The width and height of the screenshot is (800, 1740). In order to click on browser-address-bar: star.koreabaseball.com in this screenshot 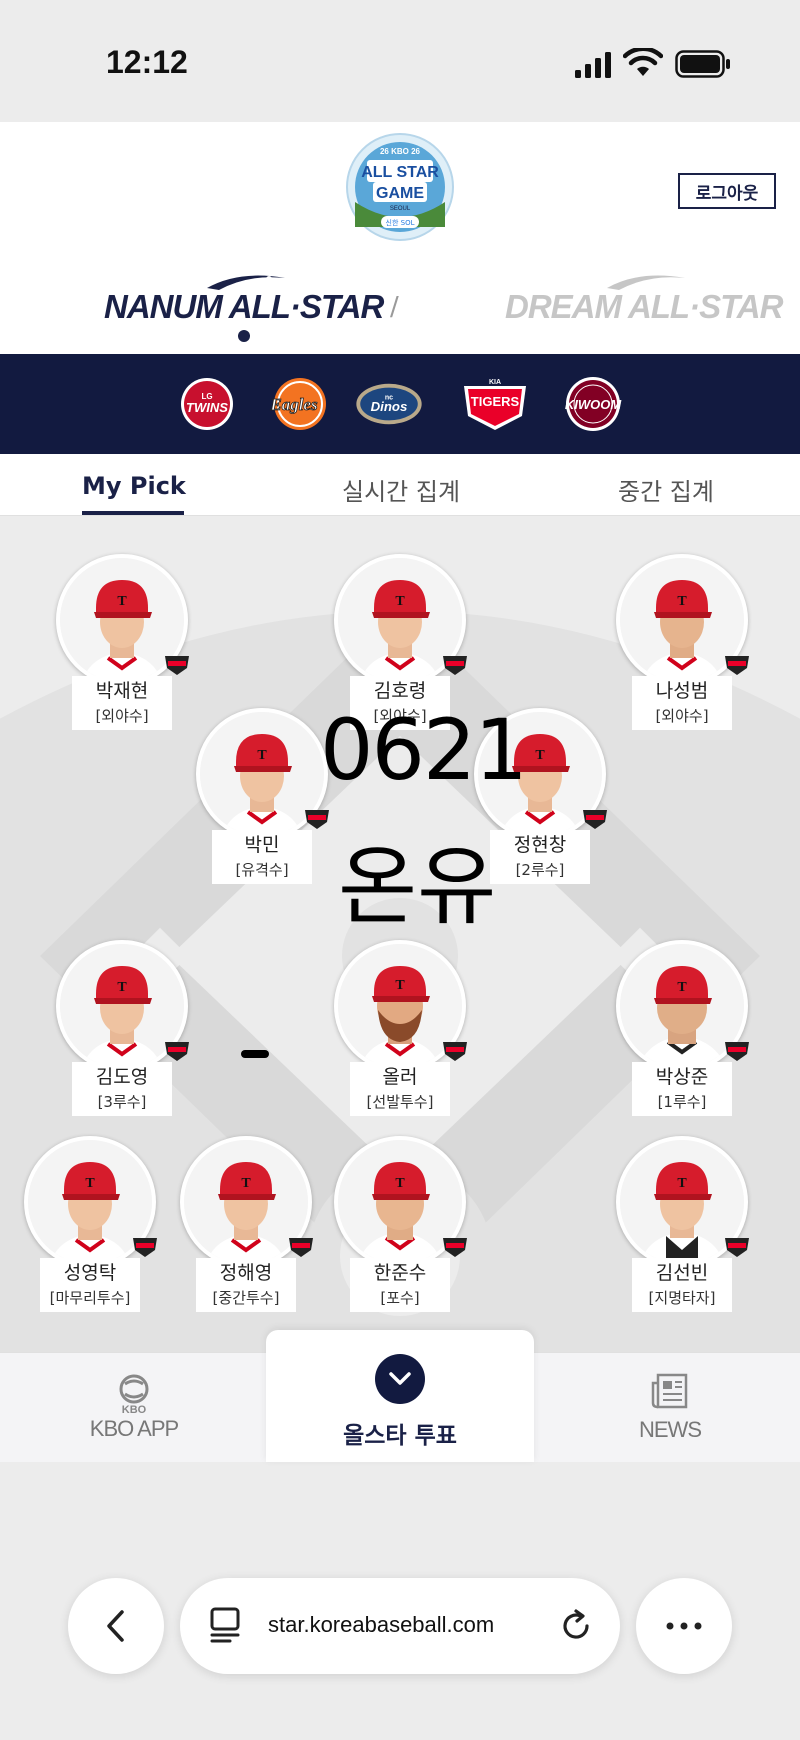, I will do `click(400, 1626)`.